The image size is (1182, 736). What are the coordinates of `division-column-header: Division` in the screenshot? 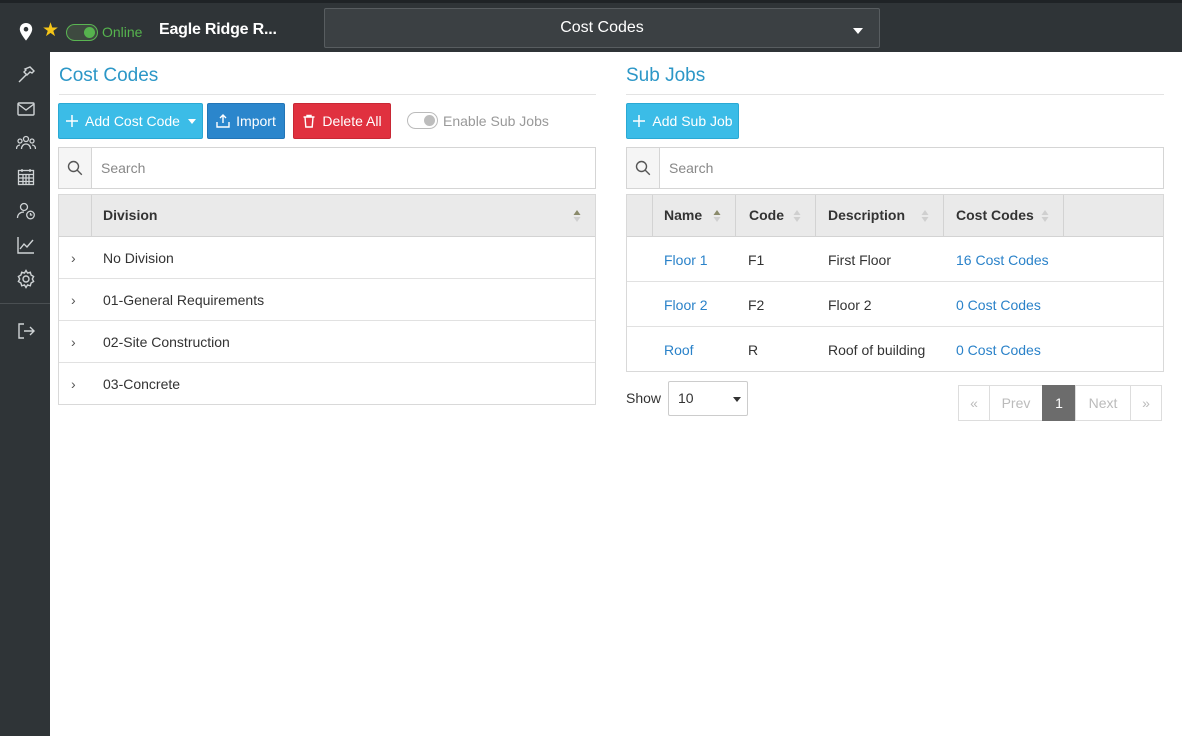 It's located at (130, 215).